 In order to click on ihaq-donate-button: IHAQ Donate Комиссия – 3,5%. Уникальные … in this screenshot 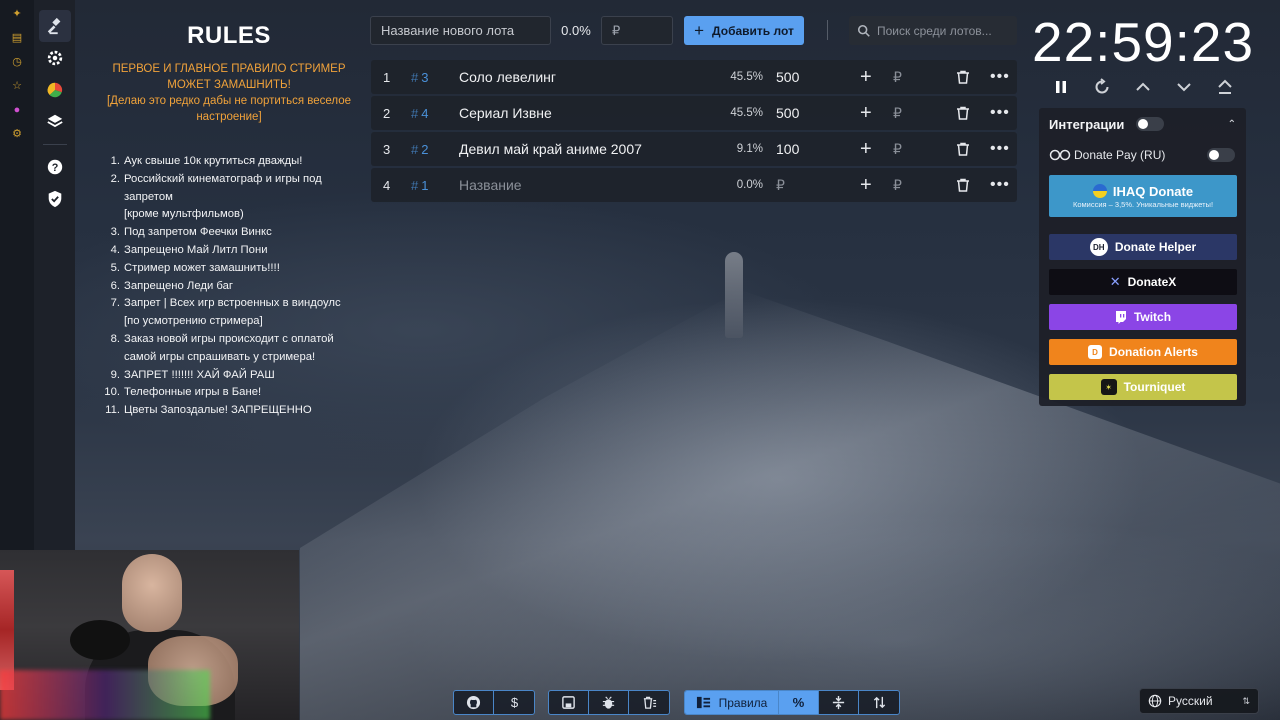, I will do `click(1143, 196)`.